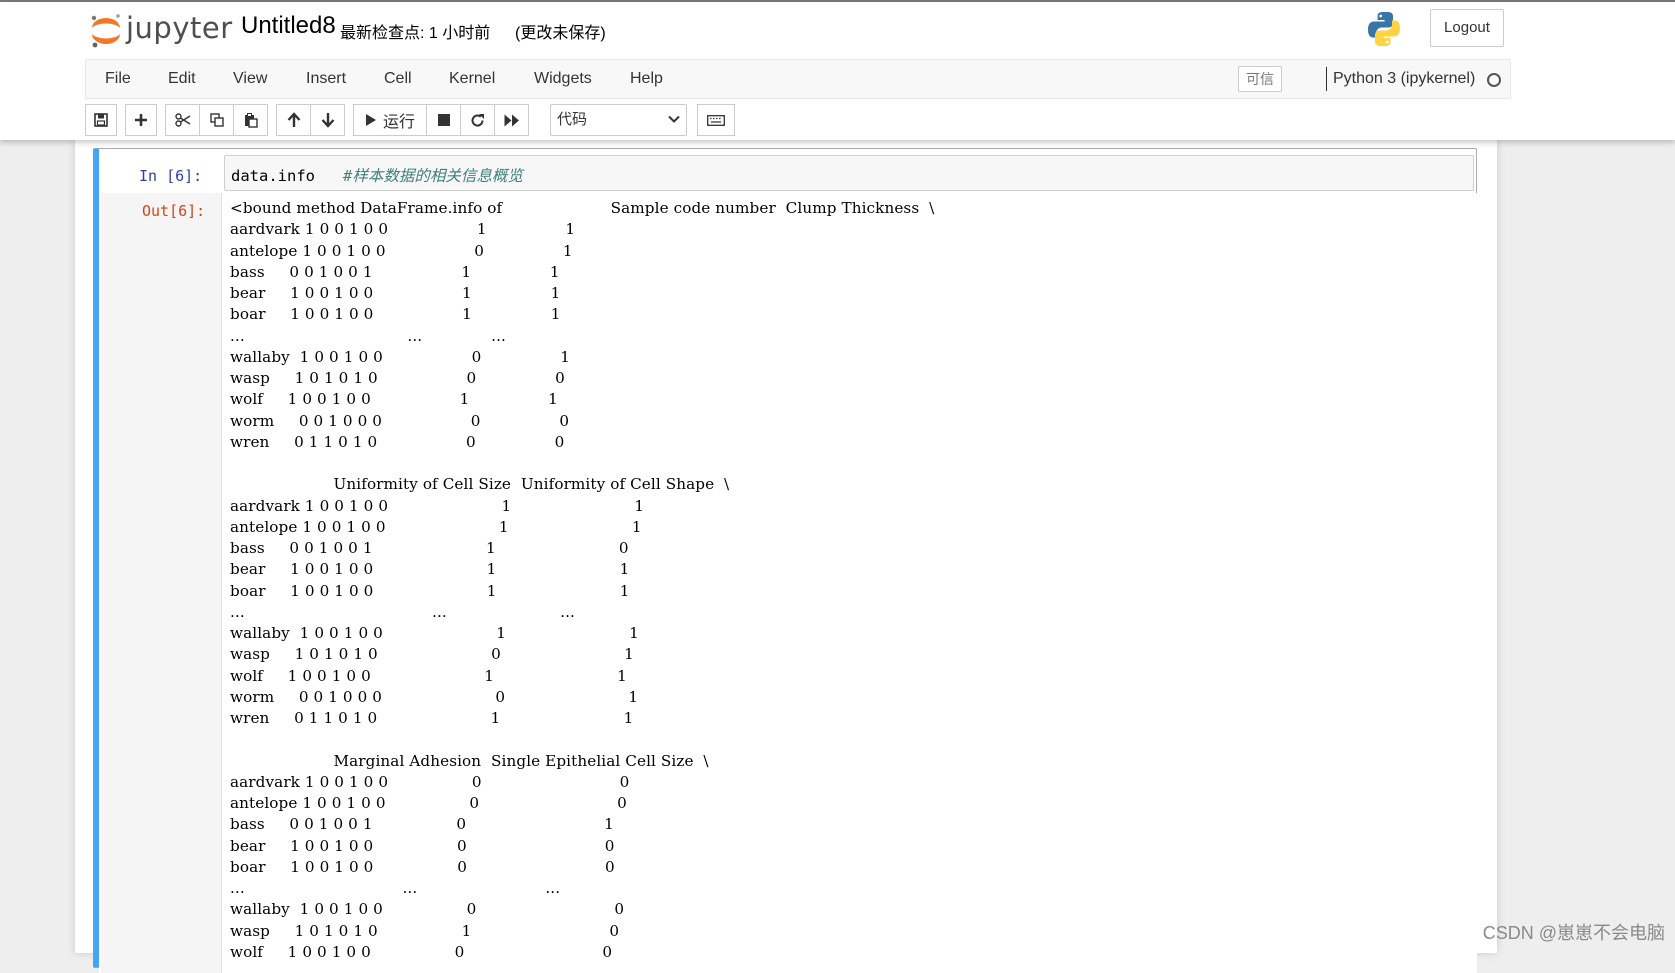 The height and width of the screenshot is (973, 1675). I want to click on restart-icon, so click(477, 120).